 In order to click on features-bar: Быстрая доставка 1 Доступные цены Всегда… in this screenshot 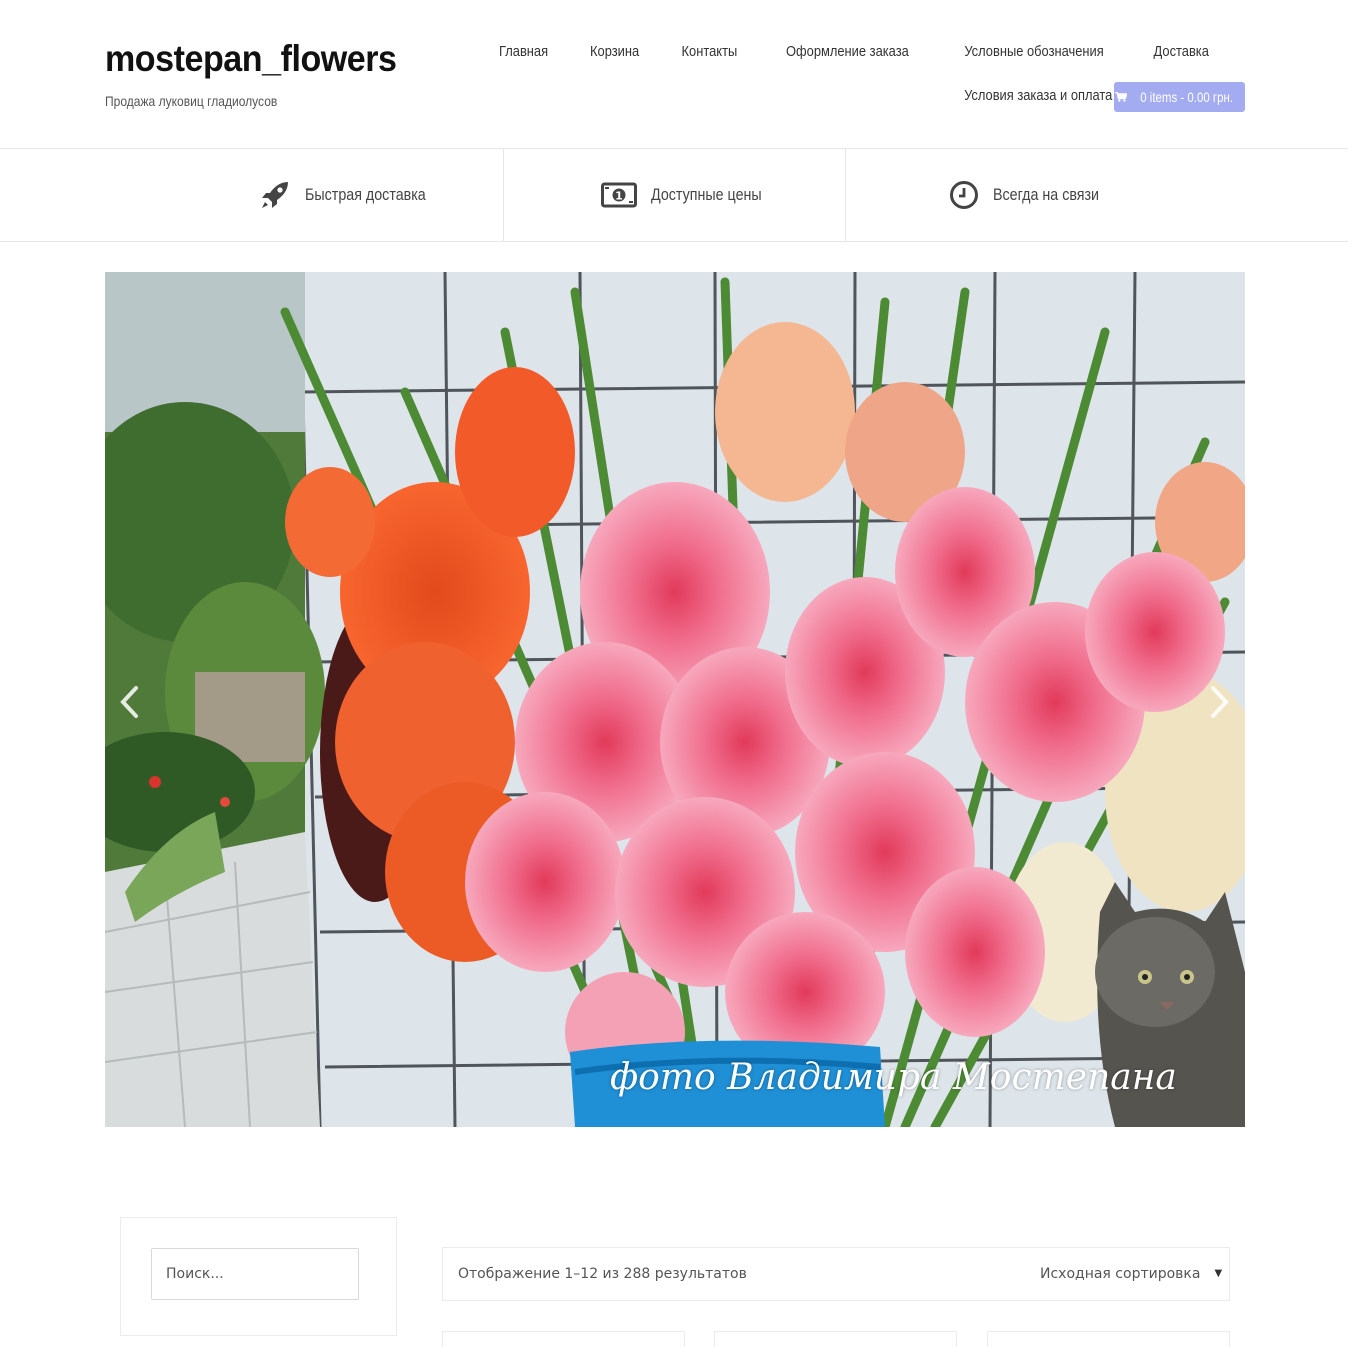, I will do `click(674, 195)`.